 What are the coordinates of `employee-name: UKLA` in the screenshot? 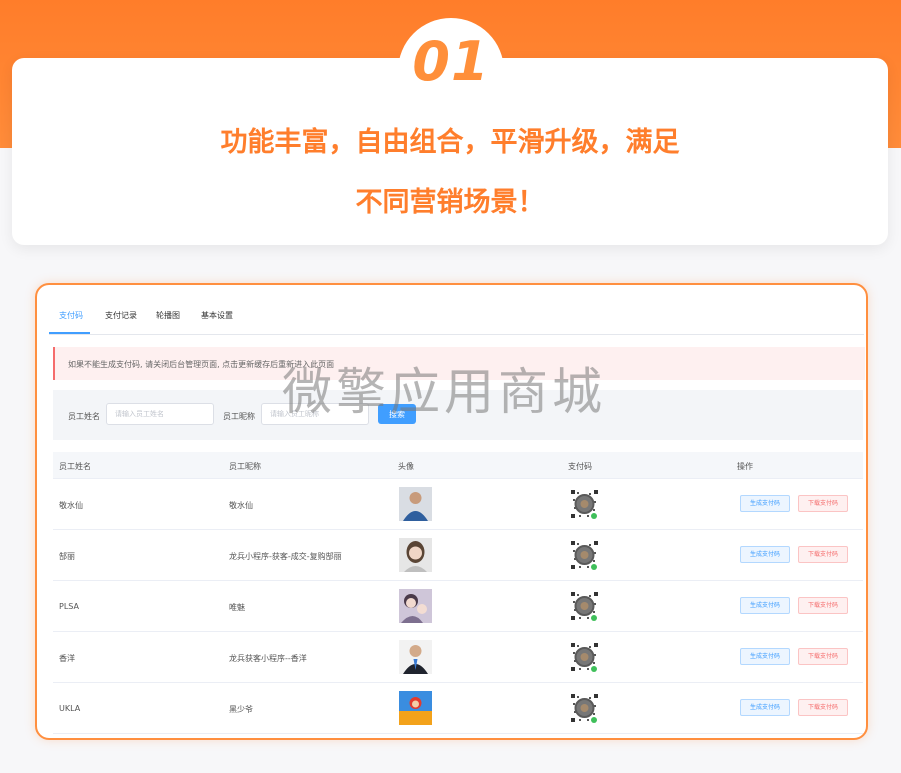 It's located at (70, 708).